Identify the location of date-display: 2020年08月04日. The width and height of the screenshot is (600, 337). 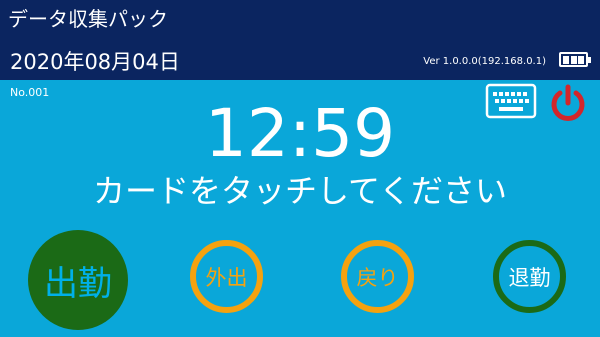
(95, 62).